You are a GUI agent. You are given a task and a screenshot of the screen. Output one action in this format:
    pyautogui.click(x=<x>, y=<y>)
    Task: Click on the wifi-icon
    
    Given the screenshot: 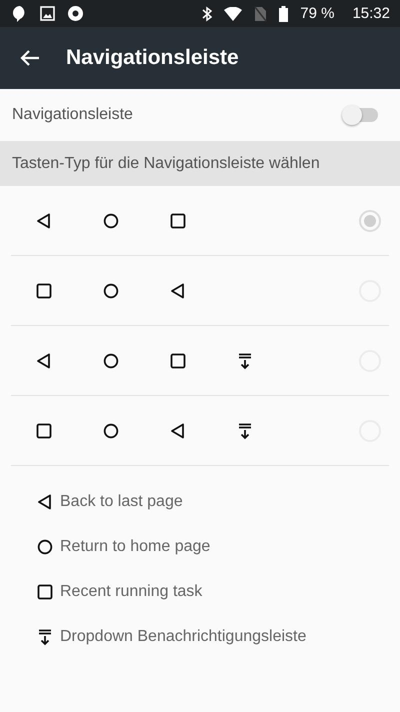 What is the action you would take?
    pyautogui.click(x=233, y=13)
    